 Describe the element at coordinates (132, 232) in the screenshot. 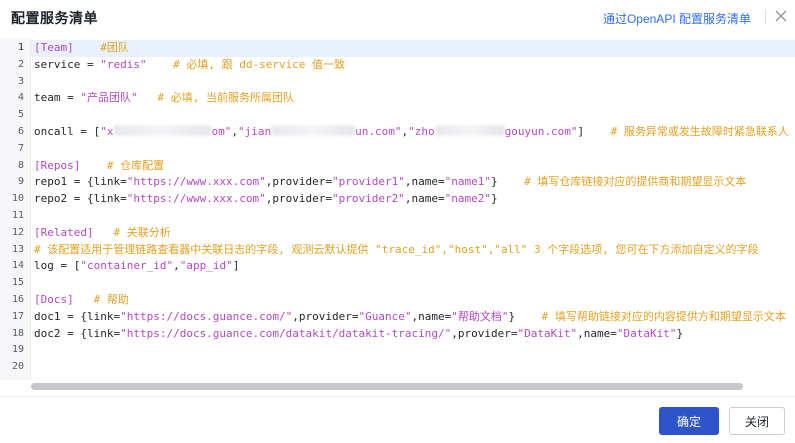

I see `code-comment: # 关联分析` at that location.